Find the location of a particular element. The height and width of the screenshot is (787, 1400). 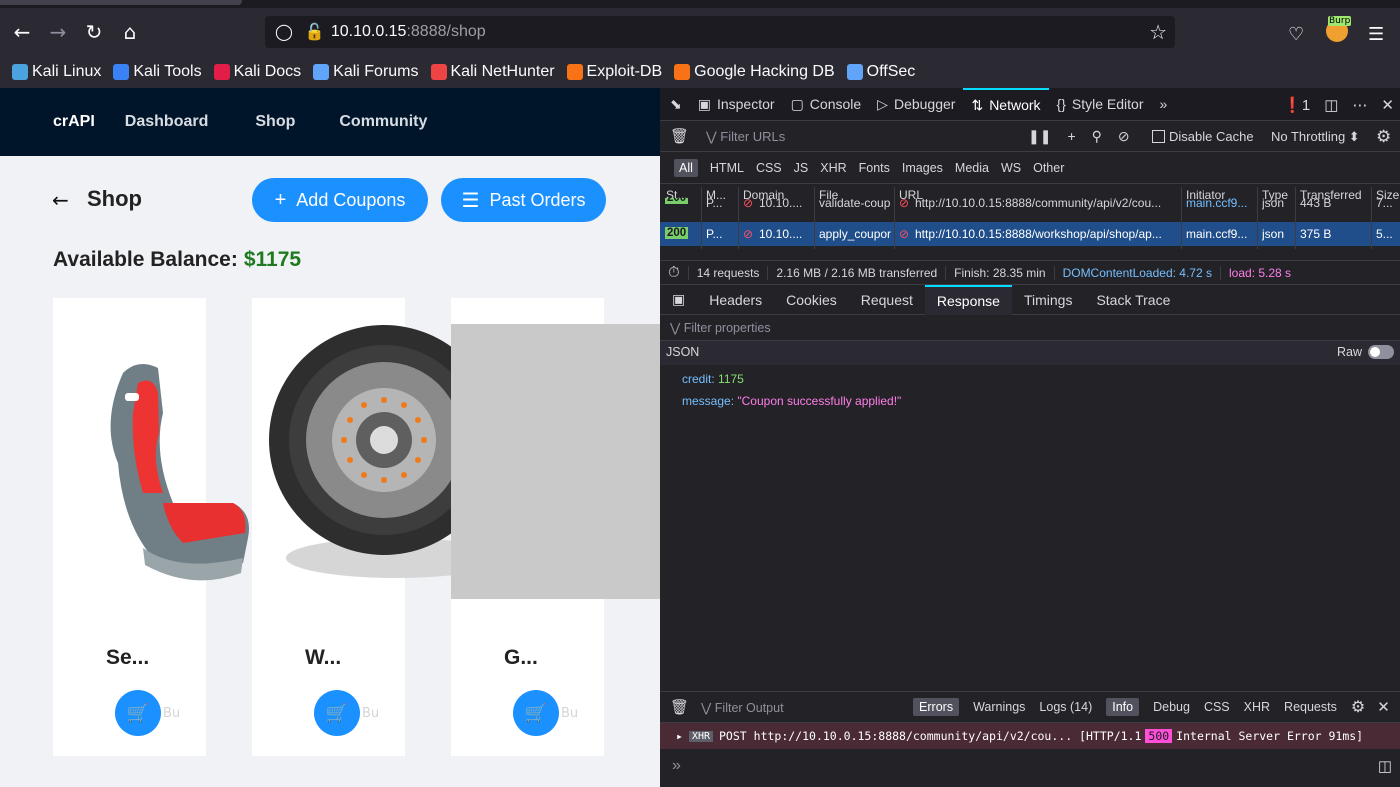

bookmark-star-icon: ☆ is located at coordinates (1158, 32).